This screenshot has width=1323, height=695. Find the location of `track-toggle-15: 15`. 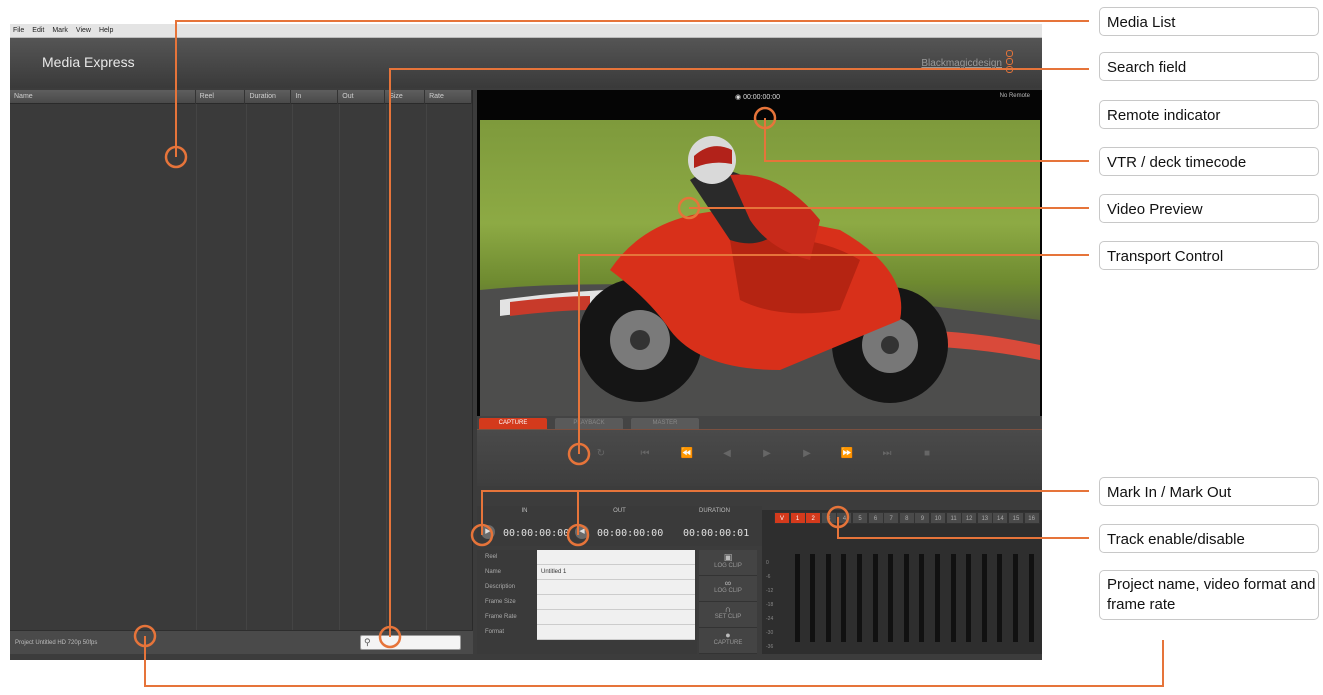

track-toggle-15: 15 is located at coordinates (1016, 518).